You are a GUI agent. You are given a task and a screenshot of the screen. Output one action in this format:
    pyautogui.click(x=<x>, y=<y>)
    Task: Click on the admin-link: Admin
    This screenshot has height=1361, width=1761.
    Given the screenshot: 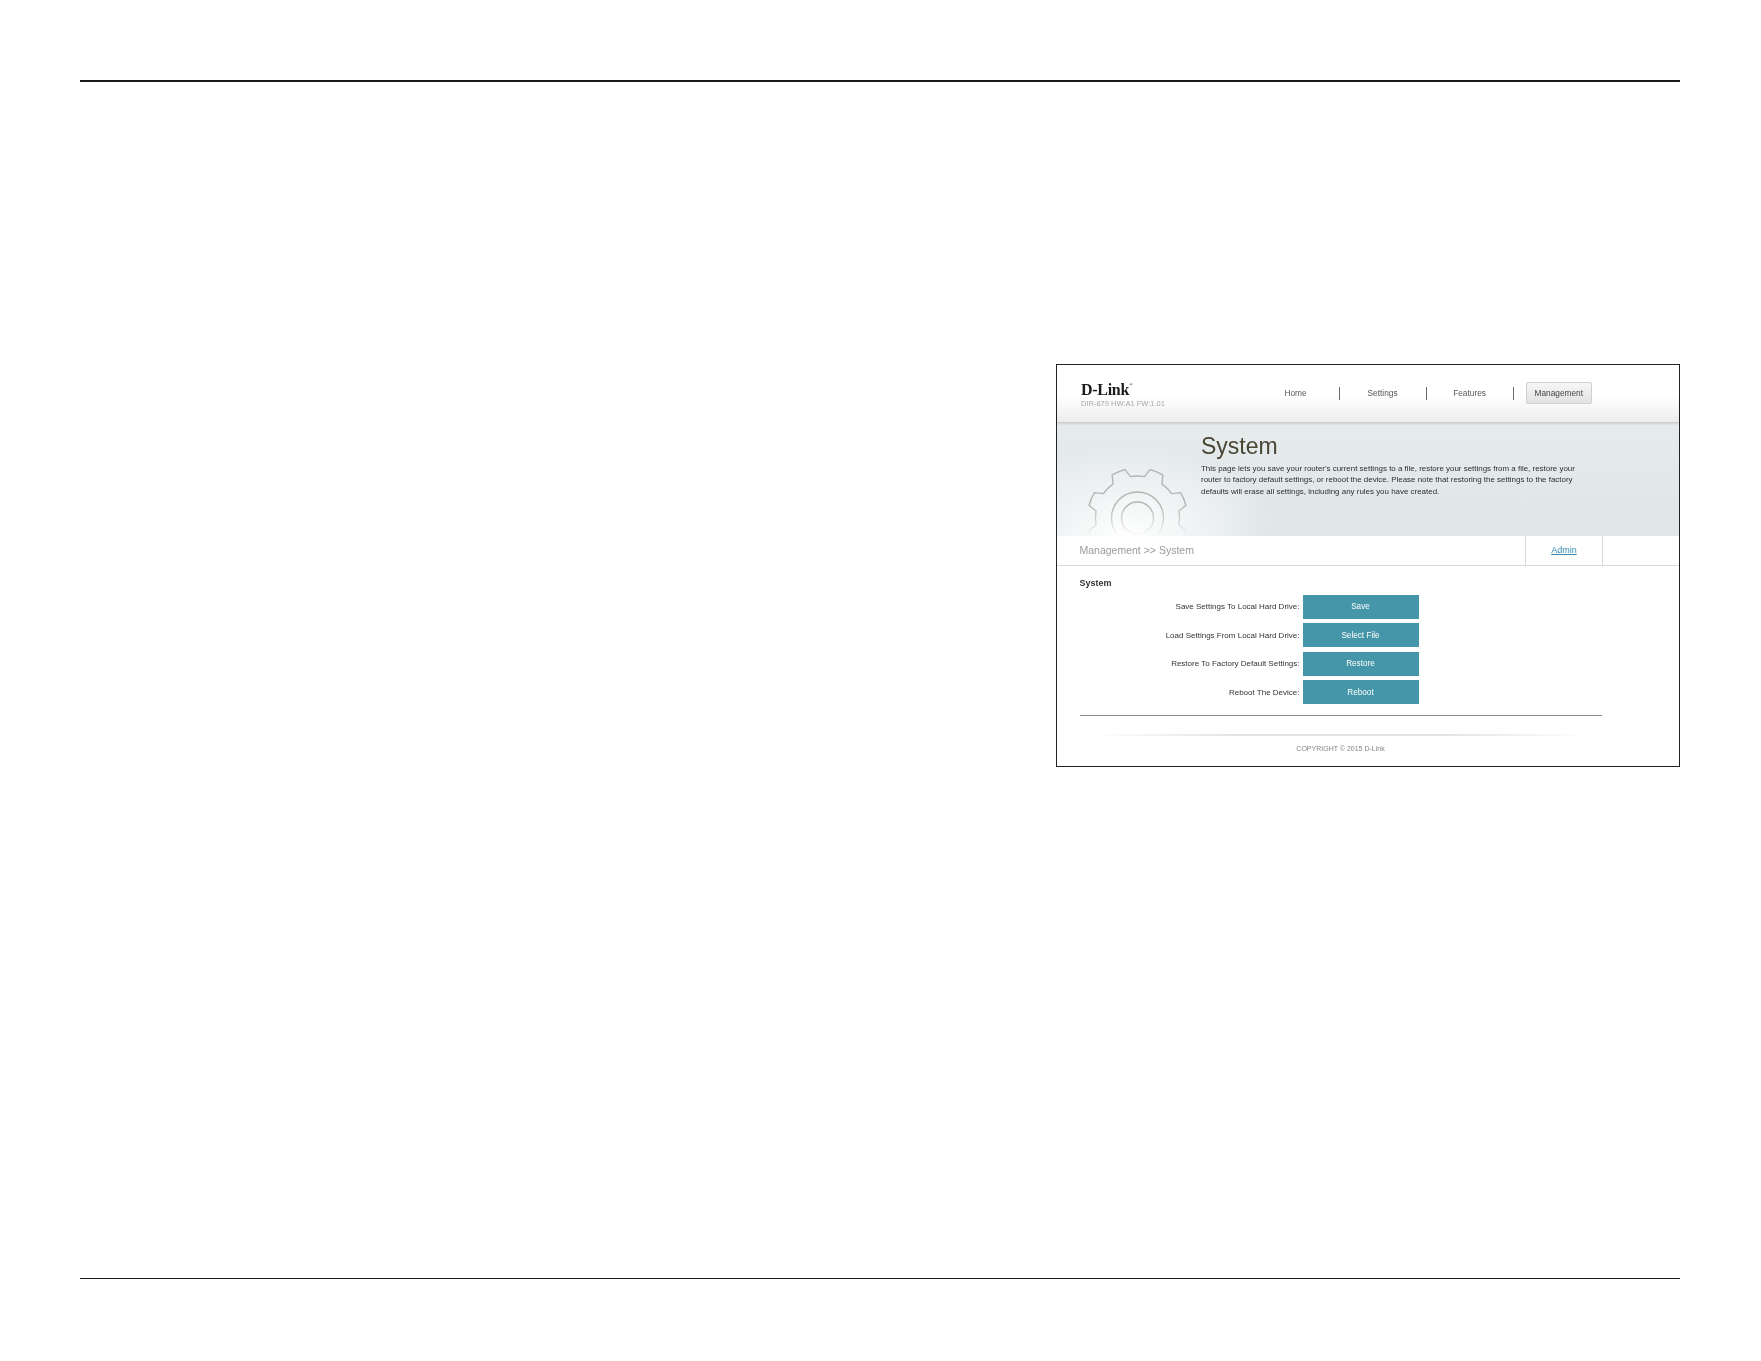 What is the action you would take?
    pyautogui.click(x=1564, y=550)
    